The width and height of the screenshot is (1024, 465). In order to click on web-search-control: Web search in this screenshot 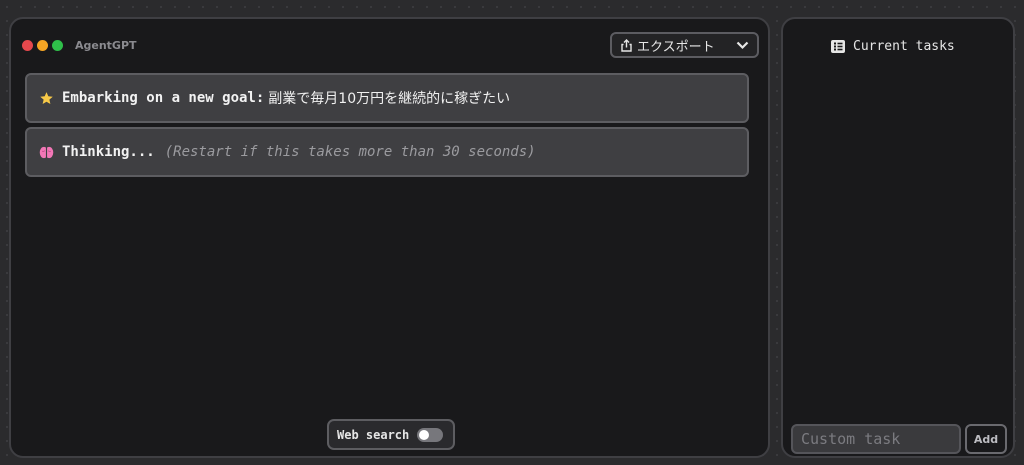, I will do `click(391, 434)`.